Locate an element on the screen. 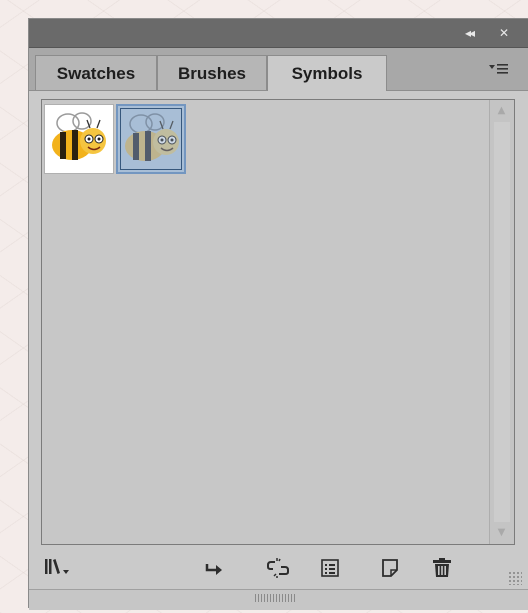  symbol-libraries-menu-icon is located at coordinates (60, 568).